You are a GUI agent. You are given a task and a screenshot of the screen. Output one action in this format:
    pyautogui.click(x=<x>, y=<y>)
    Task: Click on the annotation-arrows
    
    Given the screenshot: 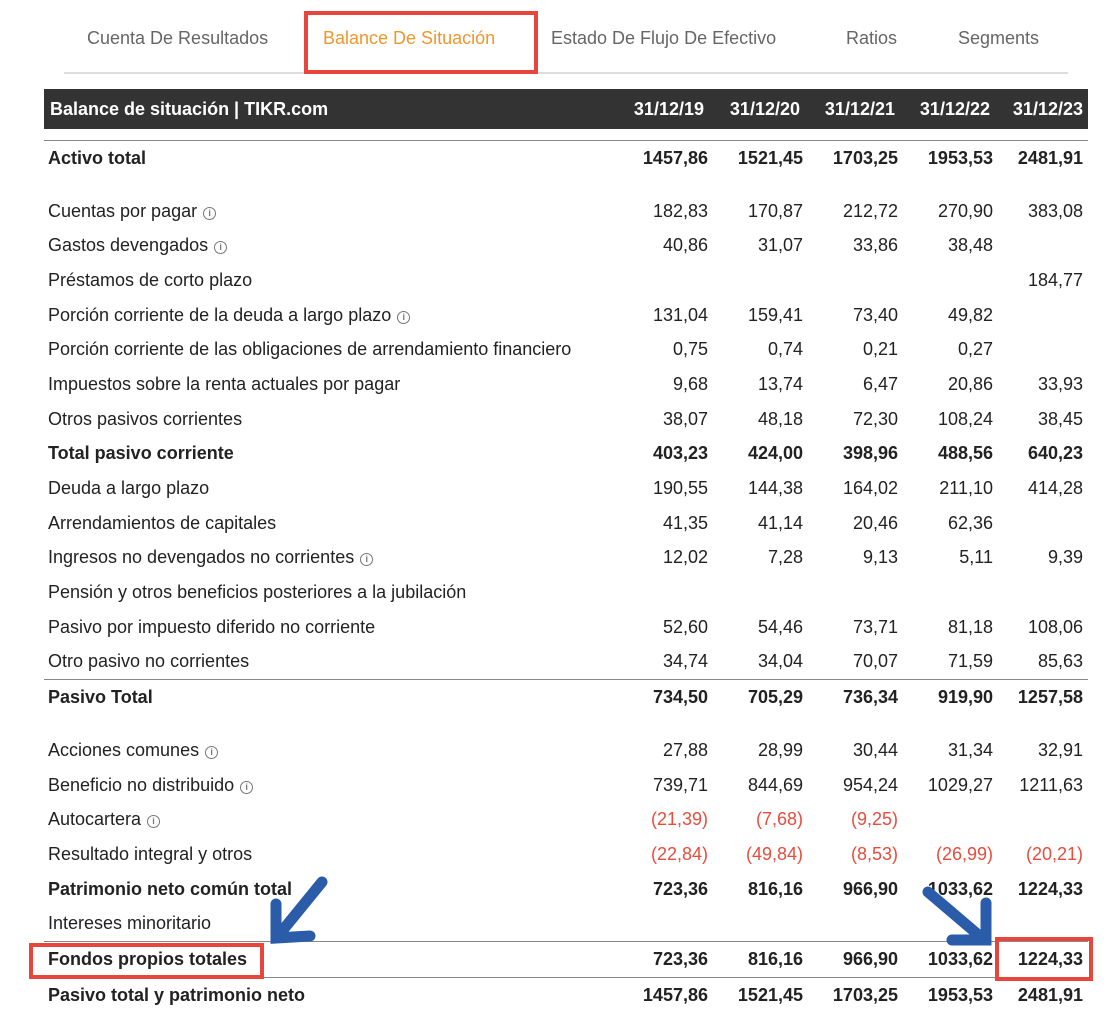 What is the action you would take?
    pyautogui.click(x=631, y=911)
    